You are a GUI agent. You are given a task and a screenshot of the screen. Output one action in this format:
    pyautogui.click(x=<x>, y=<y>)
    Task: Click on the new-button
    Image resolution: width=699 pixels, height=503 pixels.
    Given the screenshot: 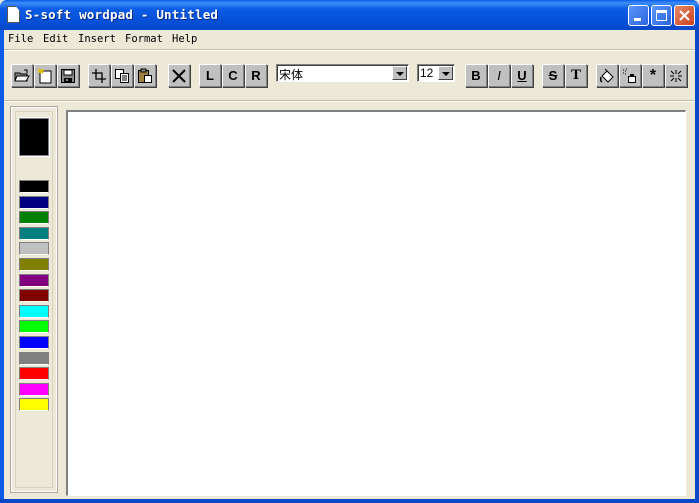 What is the action you would take?
    pyautogui.click(x=45, y=75)
    